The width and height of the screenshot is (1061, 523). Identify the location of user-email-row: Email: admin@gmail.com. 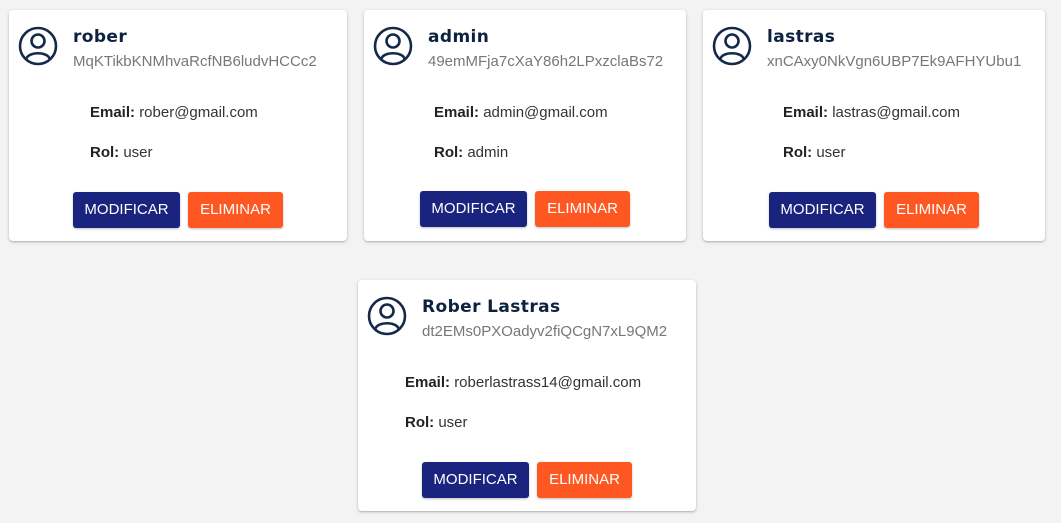
(521, 112).